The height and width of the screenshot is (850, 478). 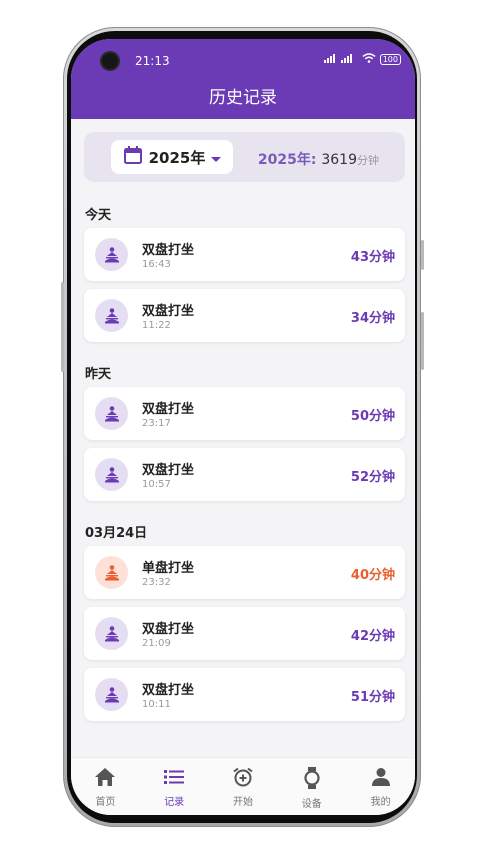 I want to click on battery-icon: 100, so click(x=390, y=59).